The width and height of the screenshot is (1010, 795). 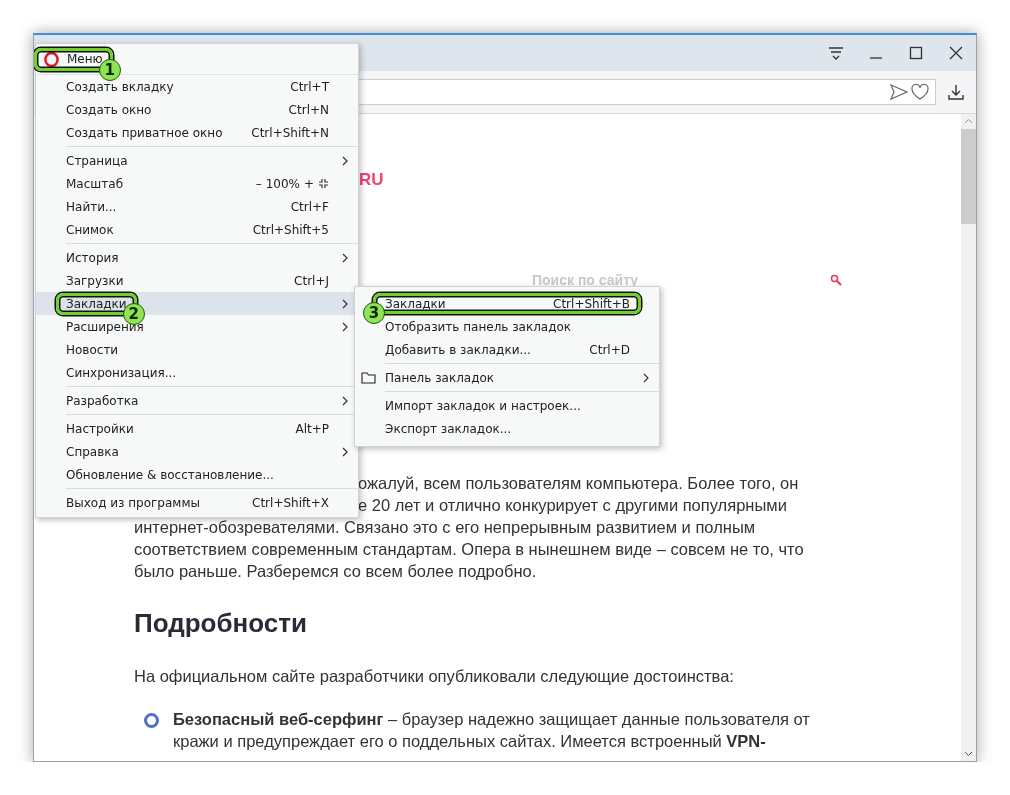 What do you see at coordinates (308, 109) in the screenshot?
I see `shortcut-text: Ctrl+N` at bounding box center [308, 109].